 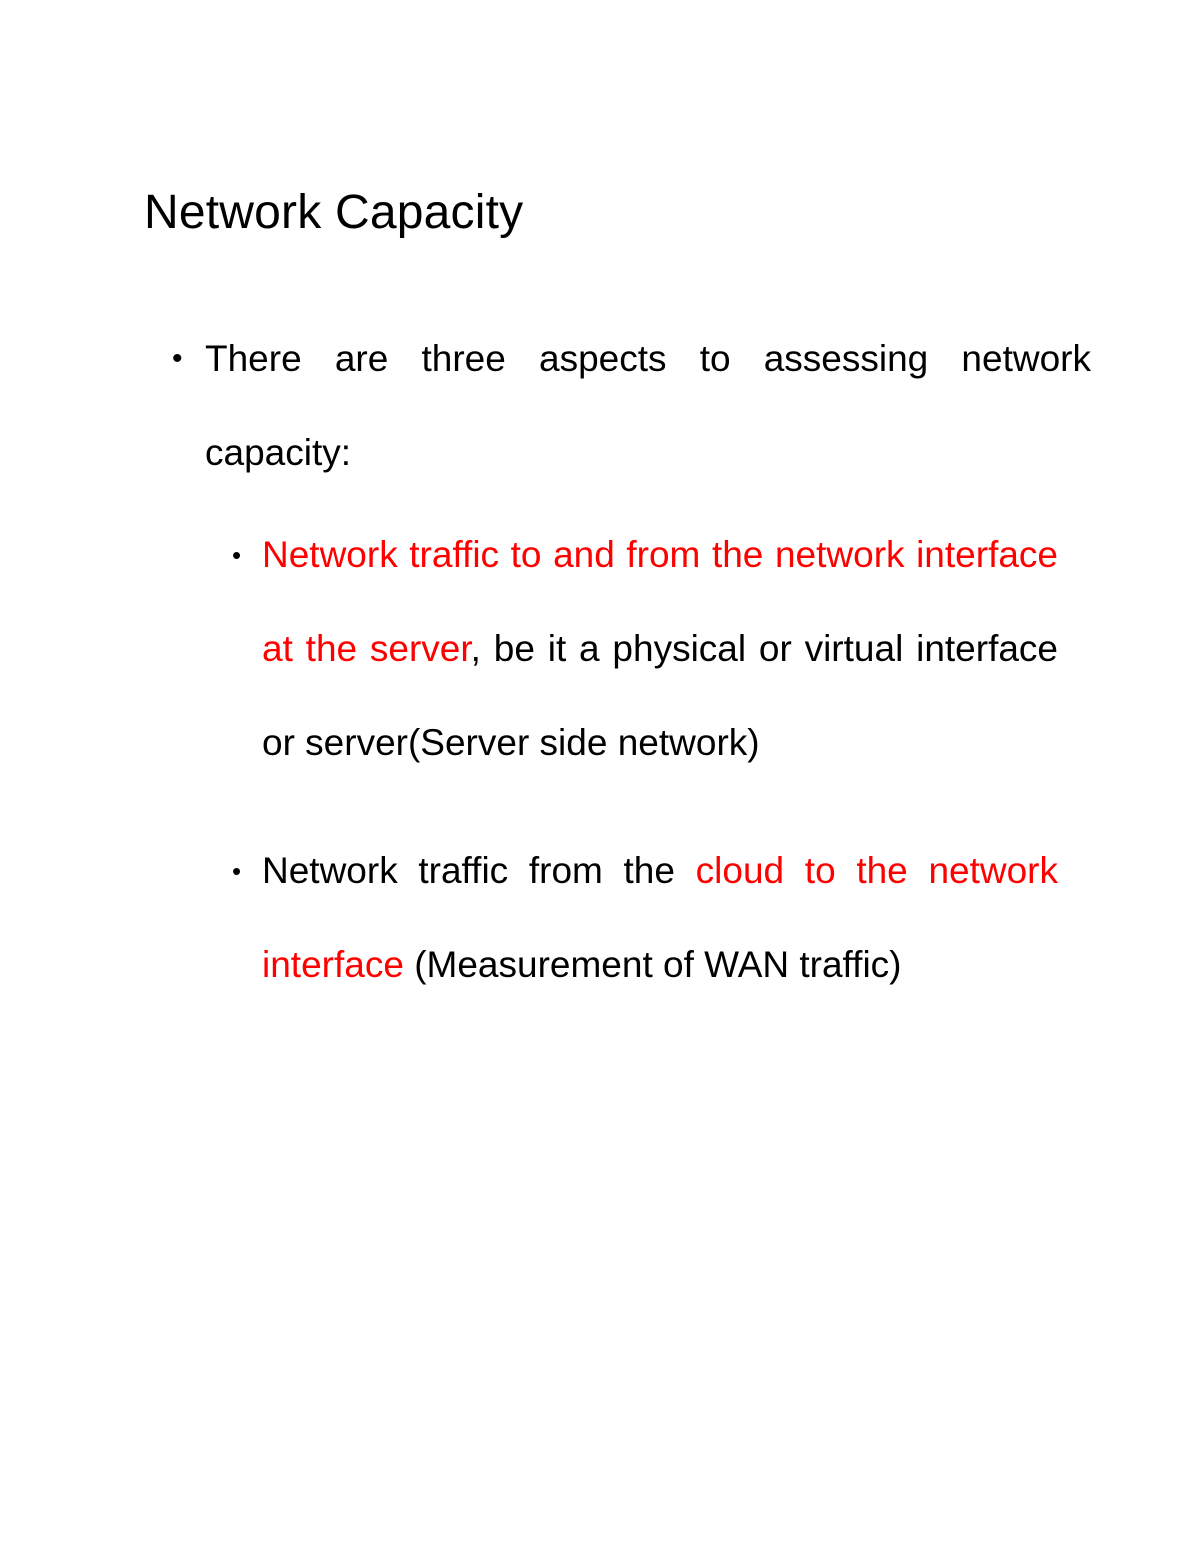 What do you see at coordinates (479, 870) in the screenshot?
I see `plain-text: Network traffic from the` at bounding box center [479, 870].